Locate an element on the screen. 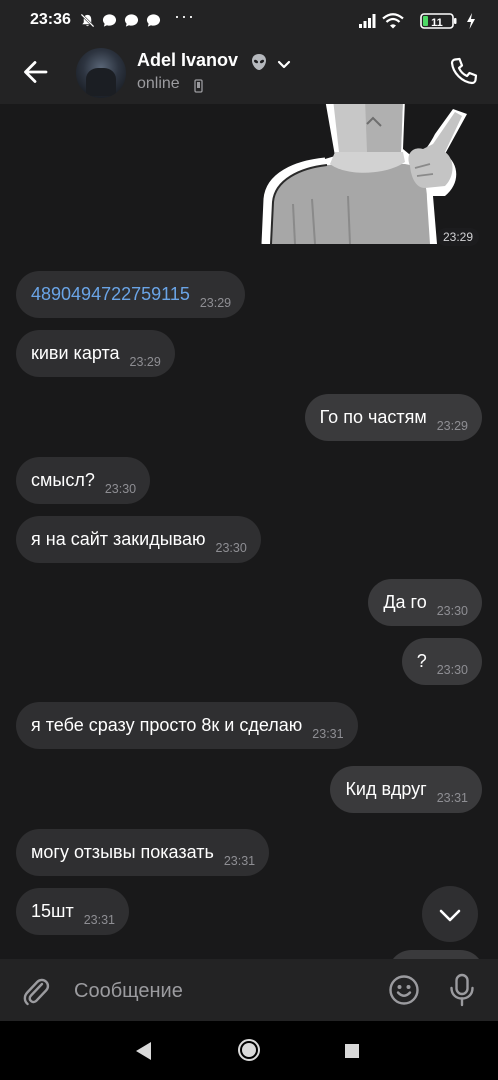  message-bubble-outgoing: Кид вдруг 23:31 is located at coordinates (406, 789).